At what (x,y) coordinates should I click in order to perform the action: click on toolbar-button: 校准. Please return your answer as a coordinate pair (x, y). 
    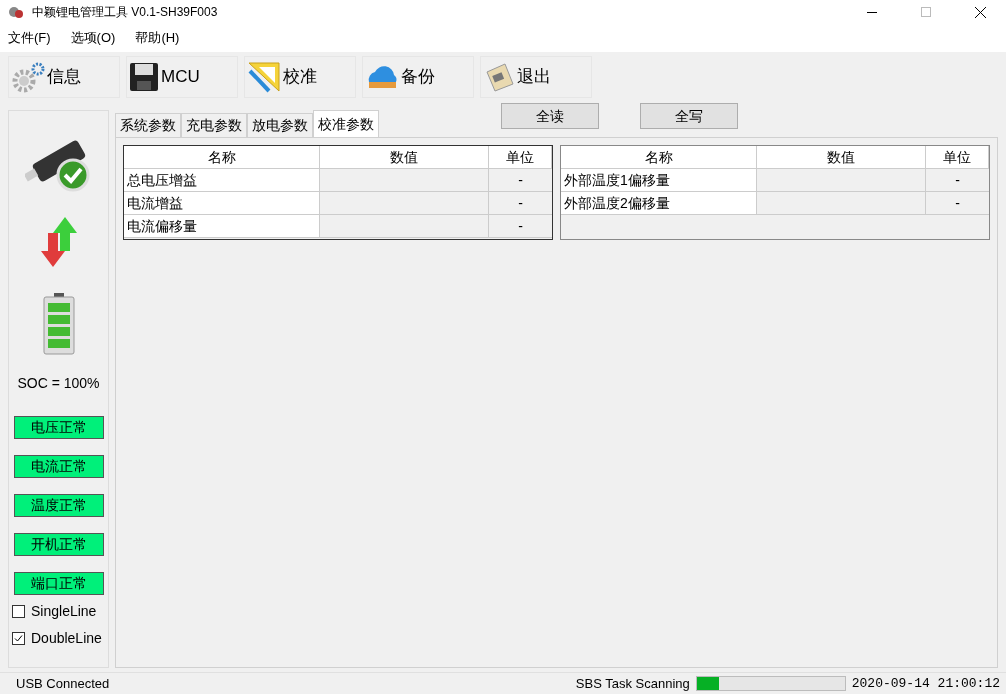
    Looking at the image, I should click on (300, 77).